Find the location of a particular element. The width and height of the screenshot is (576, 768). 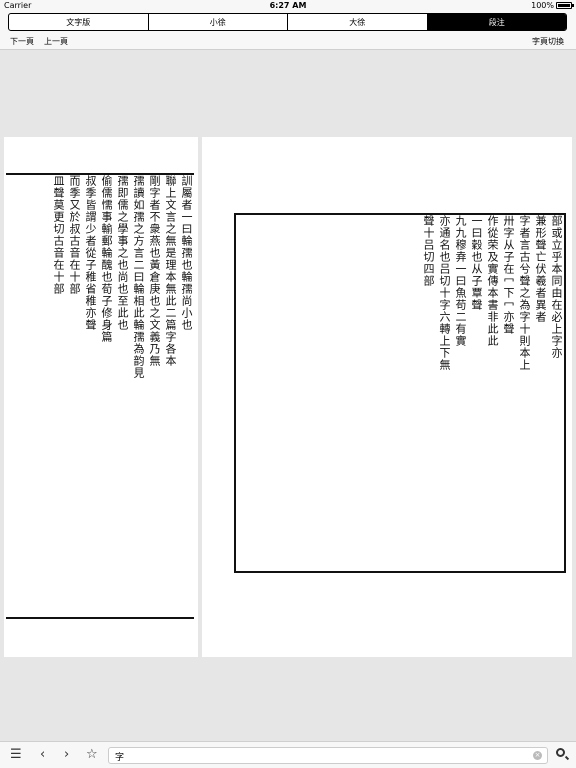

clear-icon: × is located at coordinates (537, 755).